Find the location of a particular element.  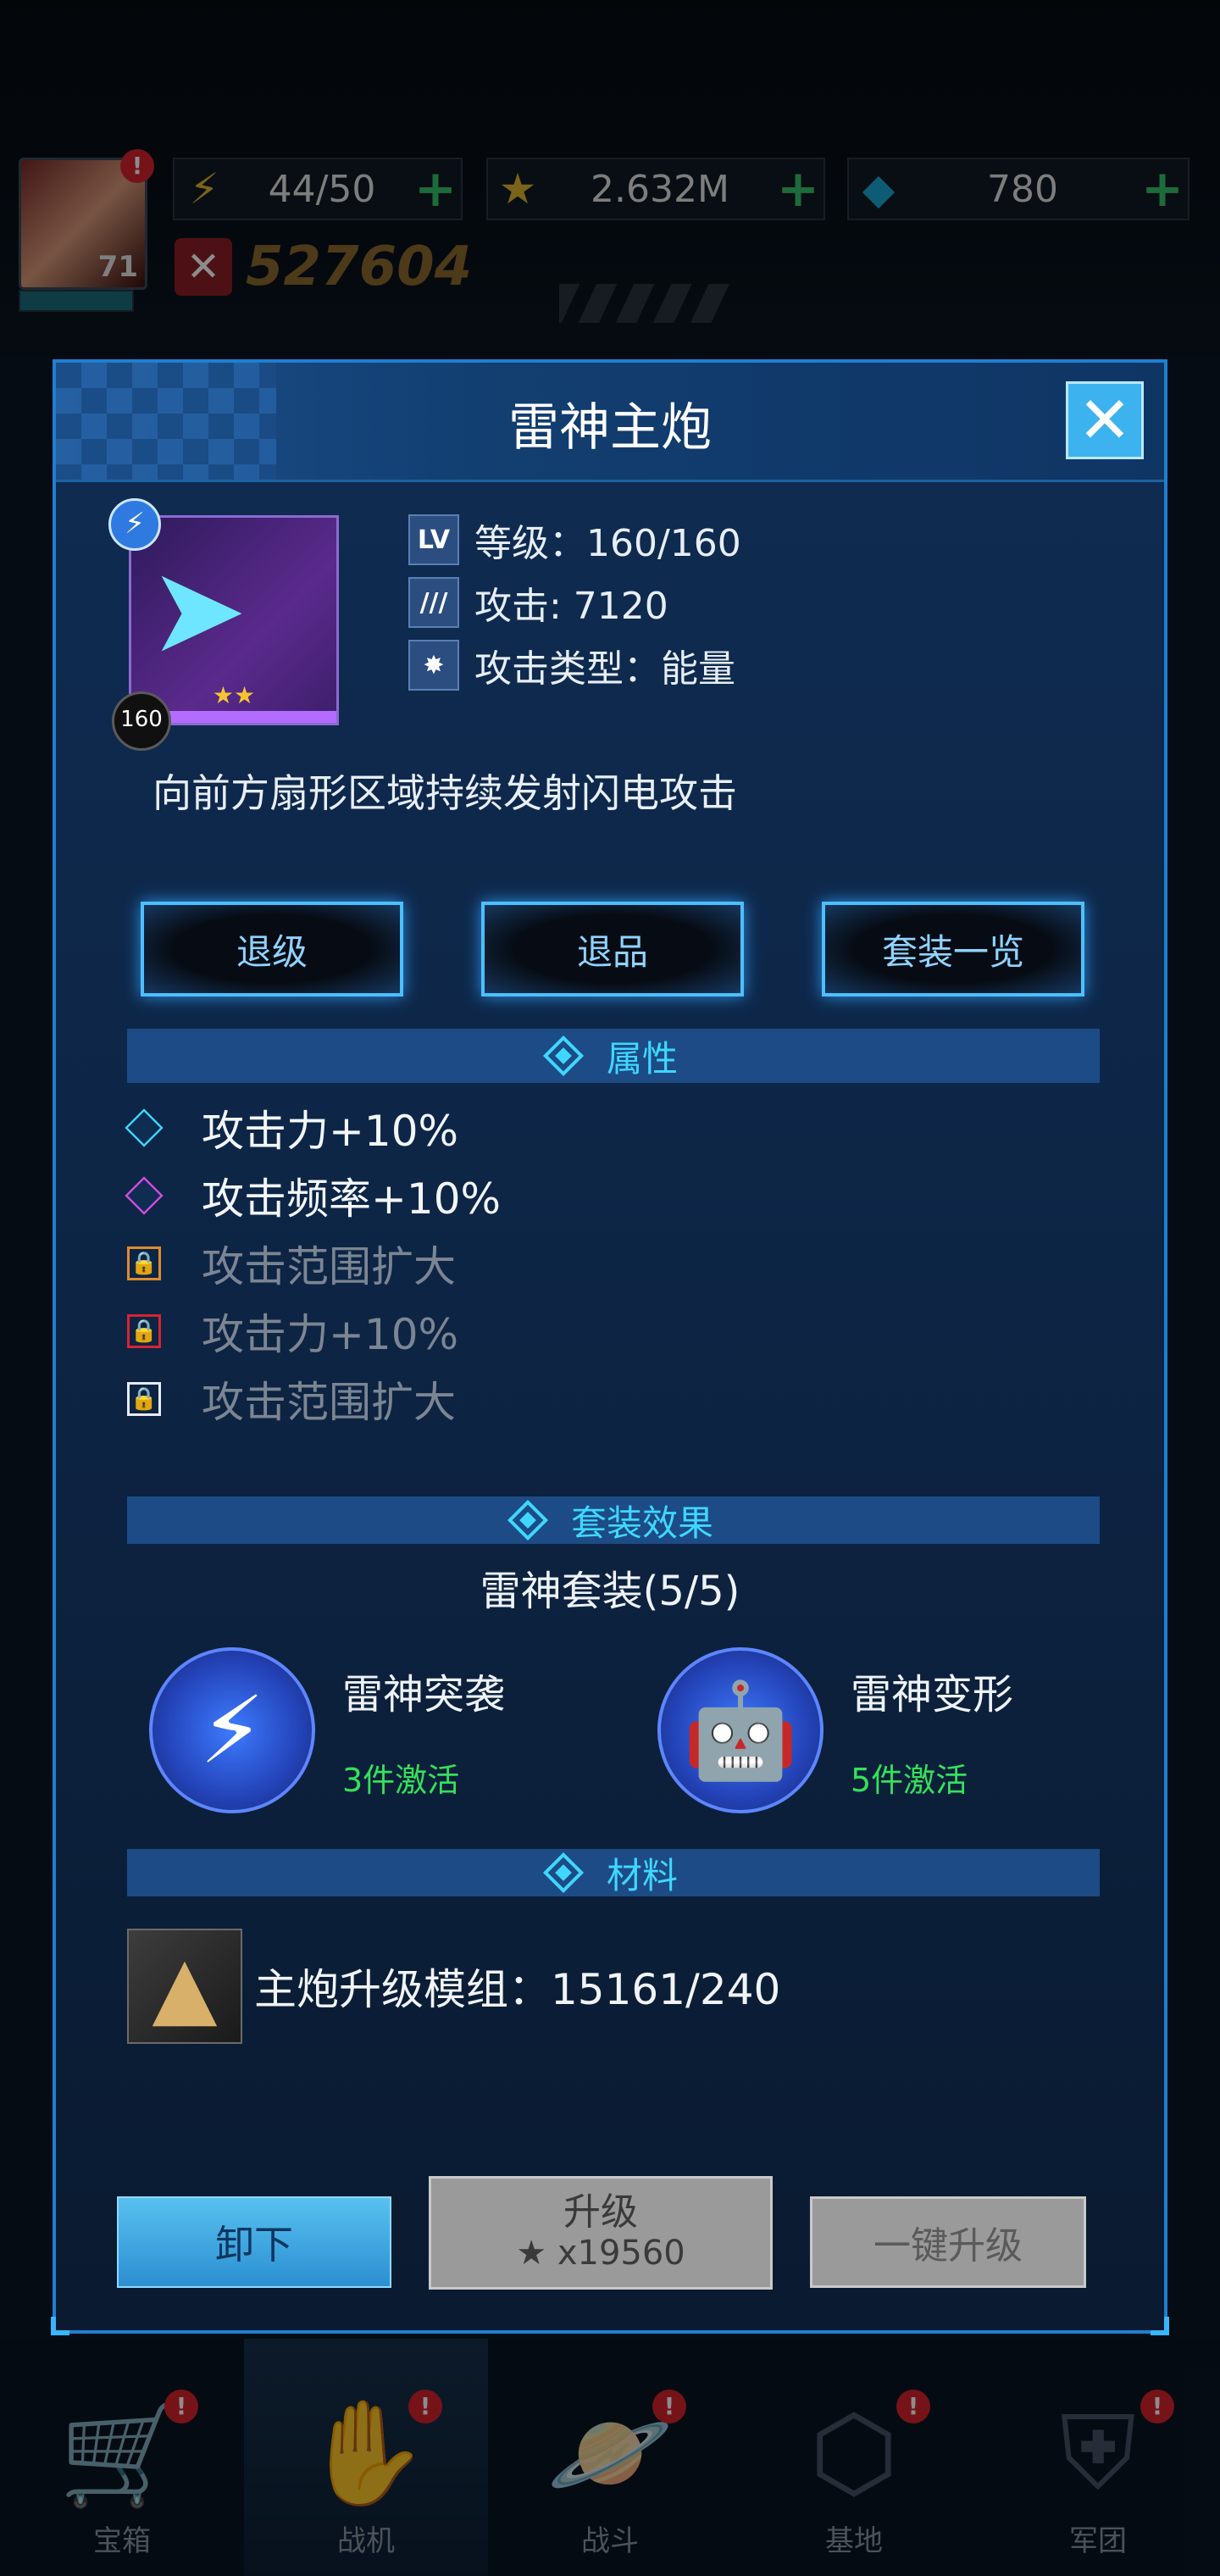

item-level-badge: 160 is located at coordinates (141, 721).